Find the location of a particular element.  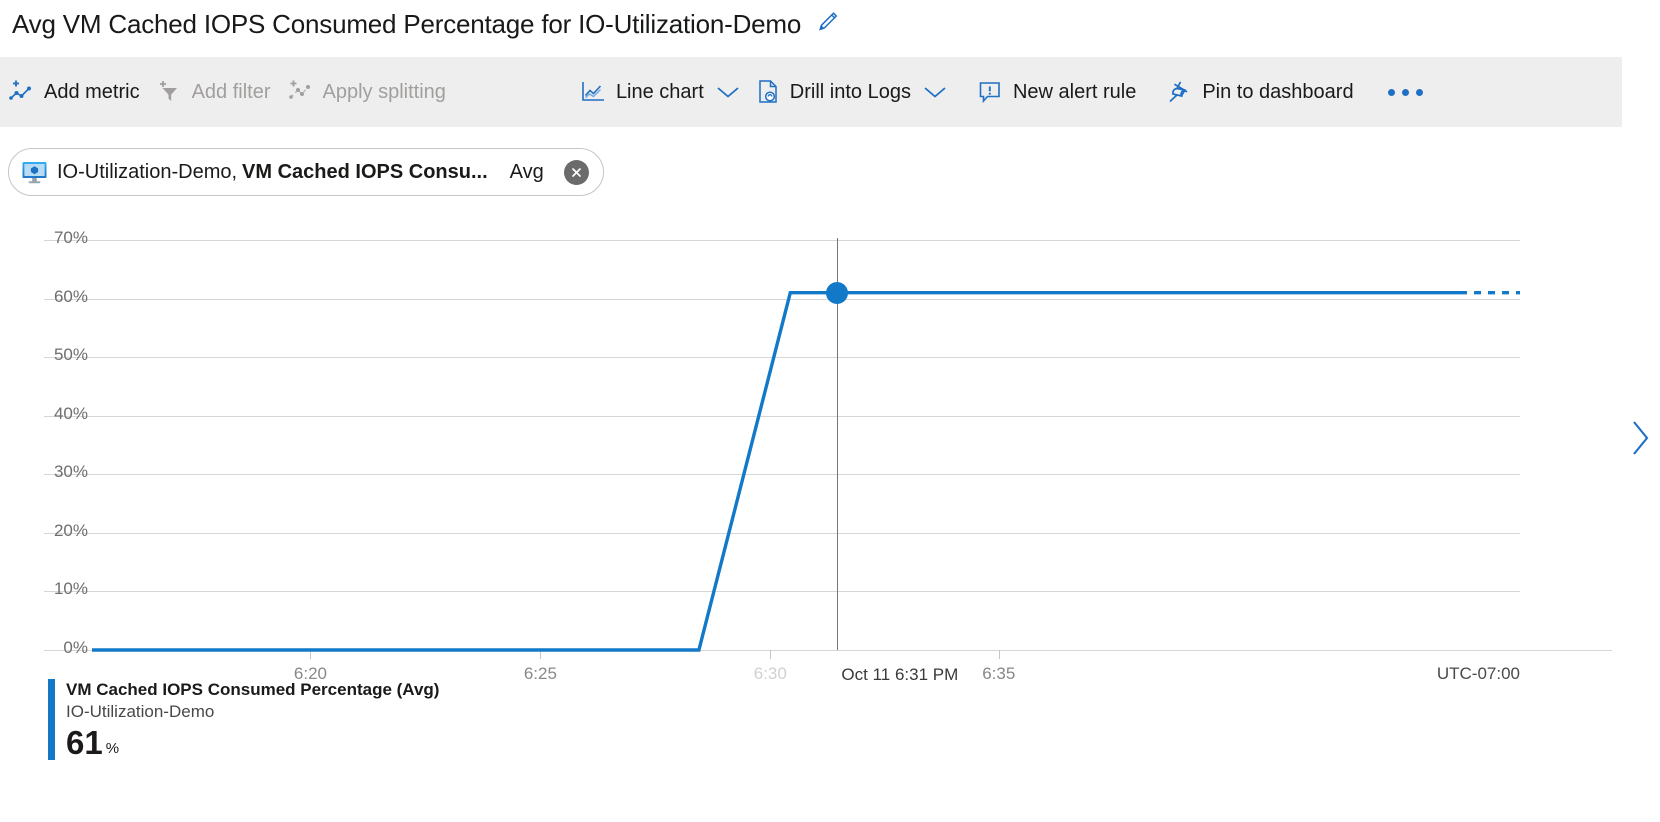

new-alert-rule-label: New alert rule is located at coordinates (1074, 91).